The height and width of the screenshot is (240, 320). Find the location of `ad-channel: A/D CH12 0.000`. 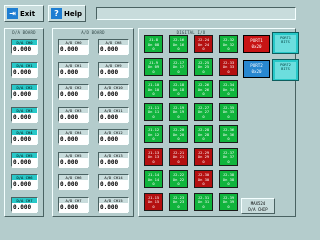

ad-channel: A/D CH12 0.000 is located at coordinates (113, 137).